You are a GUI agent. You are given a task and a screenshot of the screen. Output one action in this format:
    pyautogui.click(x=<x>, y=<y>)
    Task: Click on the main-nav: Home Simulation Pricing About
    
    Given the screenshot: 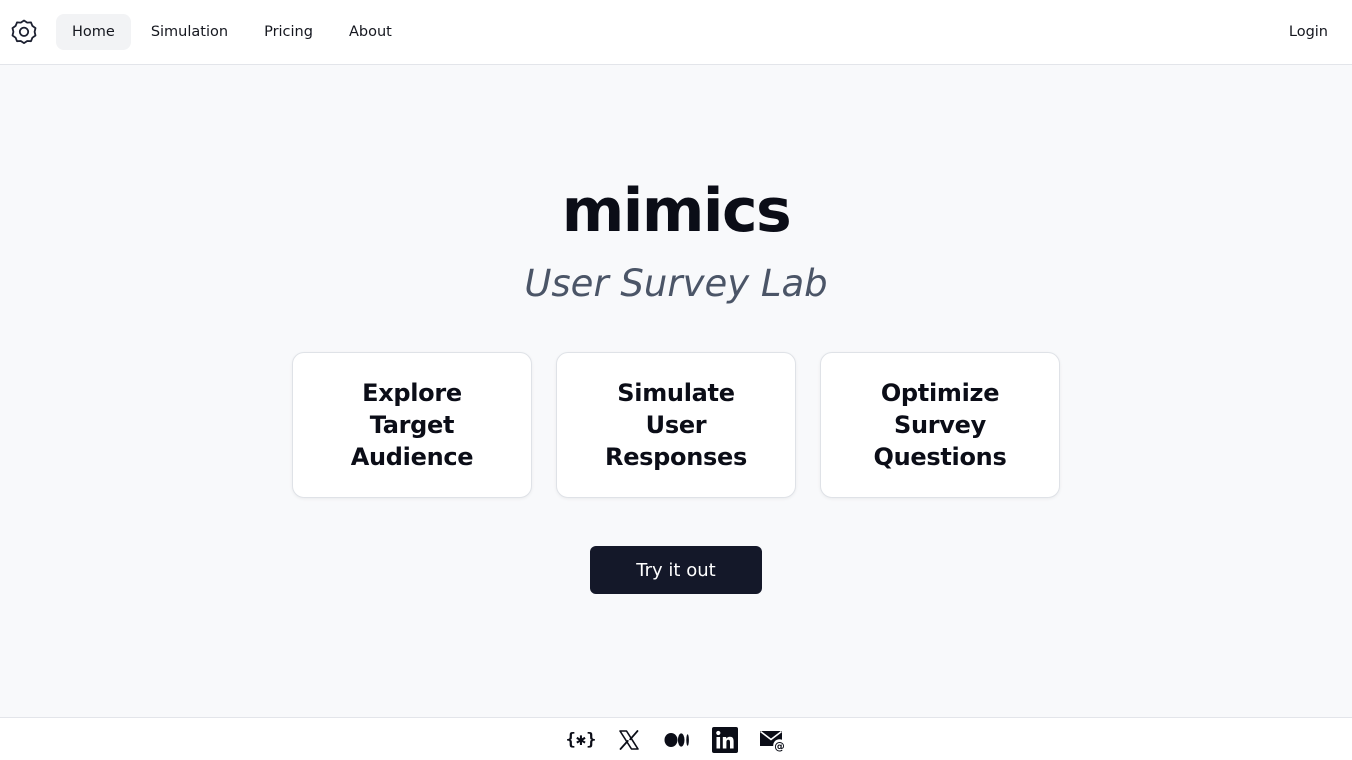 What is the action you would take?
    pyautogui.click(x=234, y=32)
    